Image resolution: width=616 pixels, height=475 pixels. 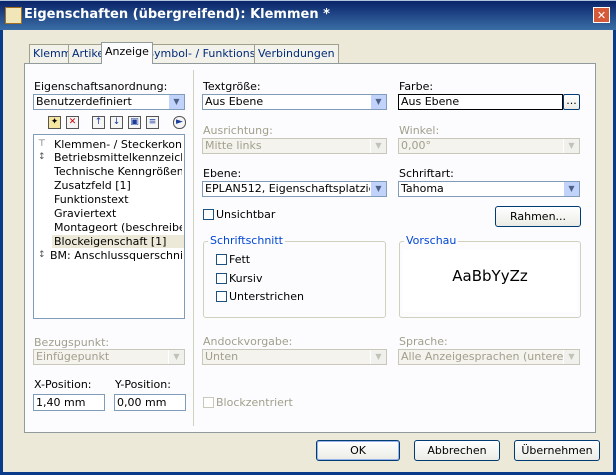 I want to click on app-icon, so click(x=13, y=15).